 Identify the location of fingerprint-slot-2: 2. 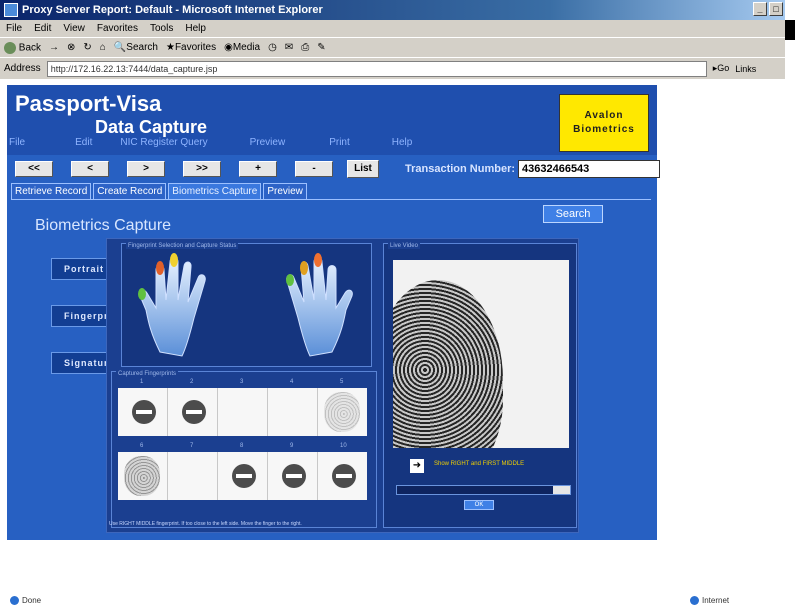
(193, 407).